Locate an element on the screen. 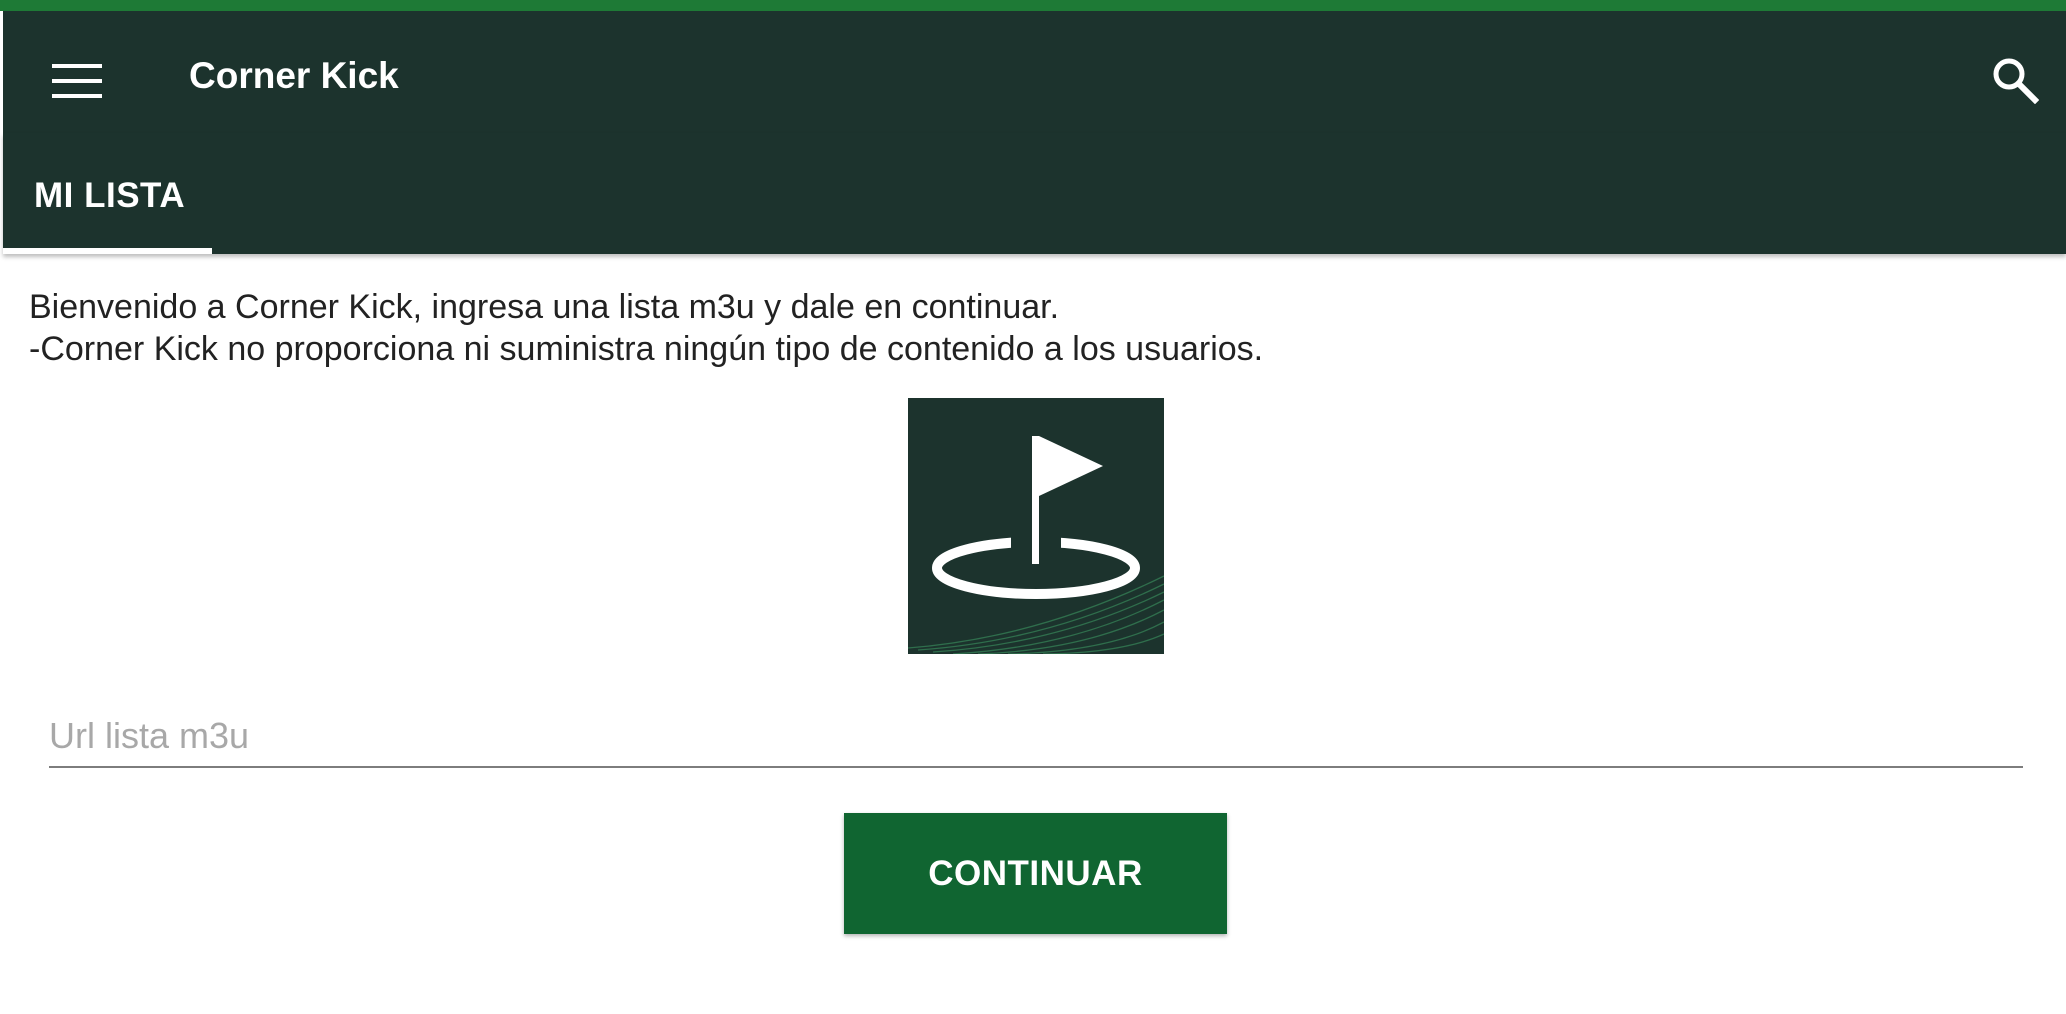 Image resolution: width=2066 pixels, height=1014 pixels. hamburger-menu-icon is located at coordinates (77, 81).